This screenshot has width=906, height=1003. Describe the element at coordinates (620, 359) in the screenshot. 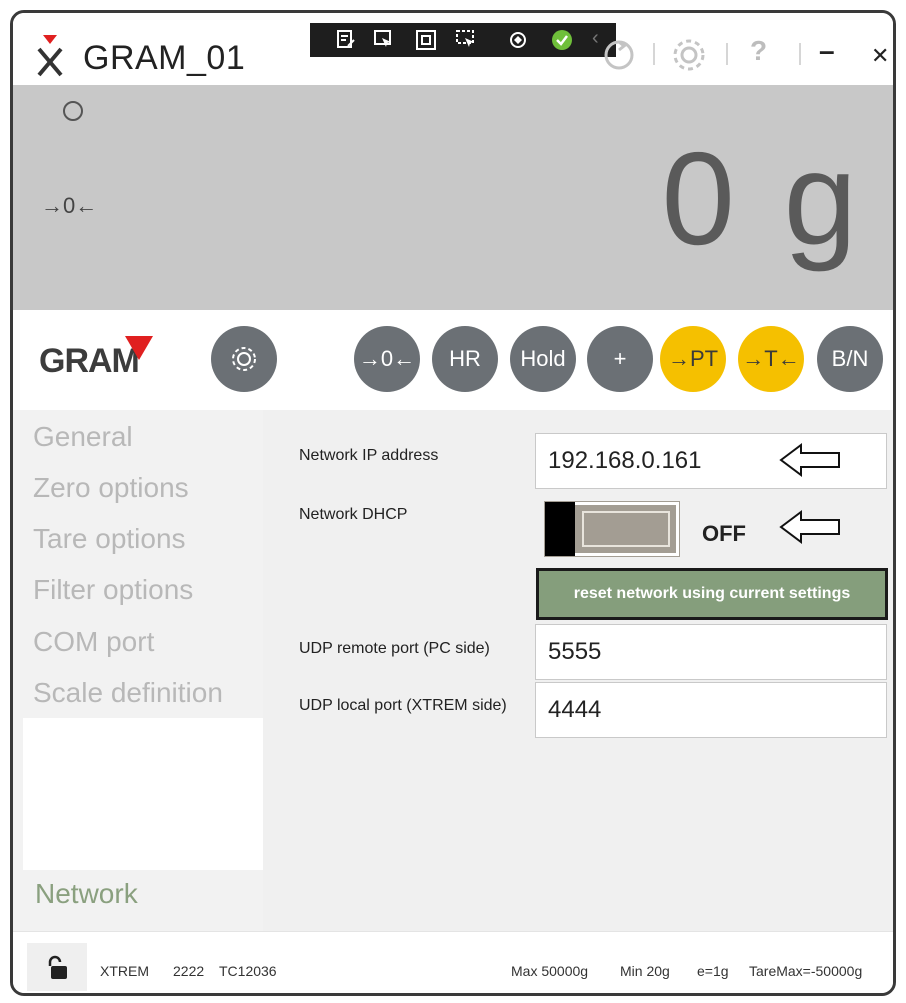

I see `plus-button: +` at that location.